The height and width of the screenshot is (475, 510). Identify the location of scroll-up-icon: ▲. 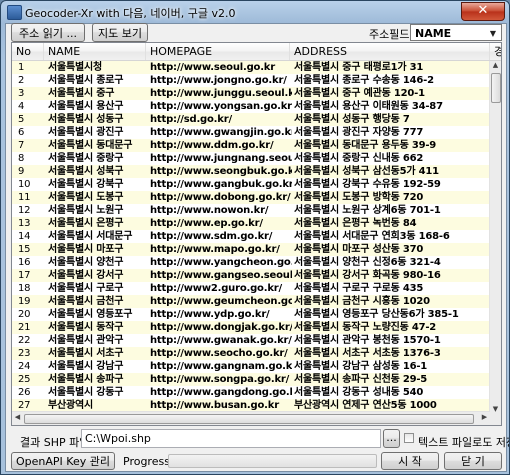
(495, 65).